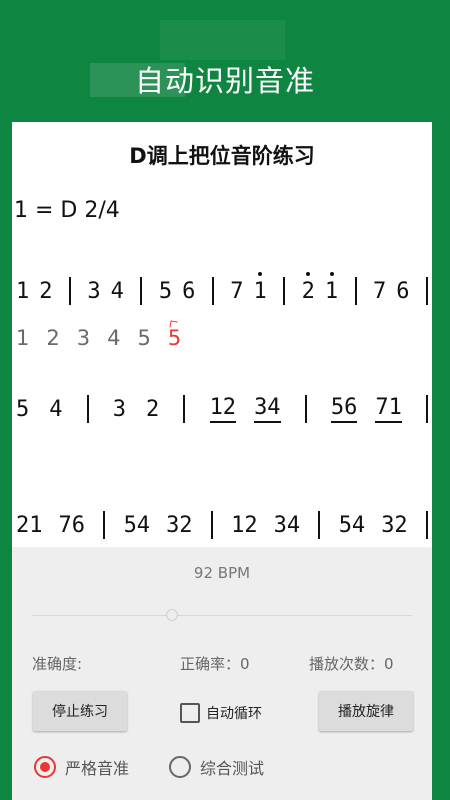  I want to click on sung-note: 4, so click(114, 338).